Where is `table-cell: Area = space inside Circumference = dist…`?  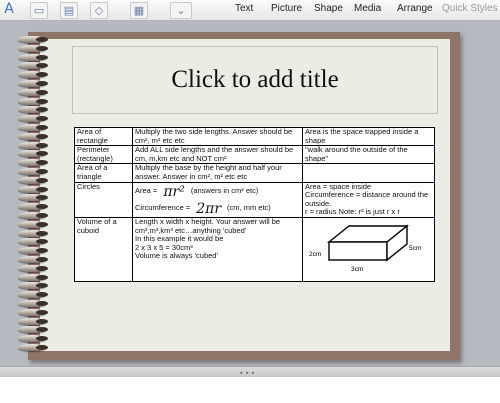 table-cell: Area = space inside Circumference = dist… is located at coordinates (368, 199).